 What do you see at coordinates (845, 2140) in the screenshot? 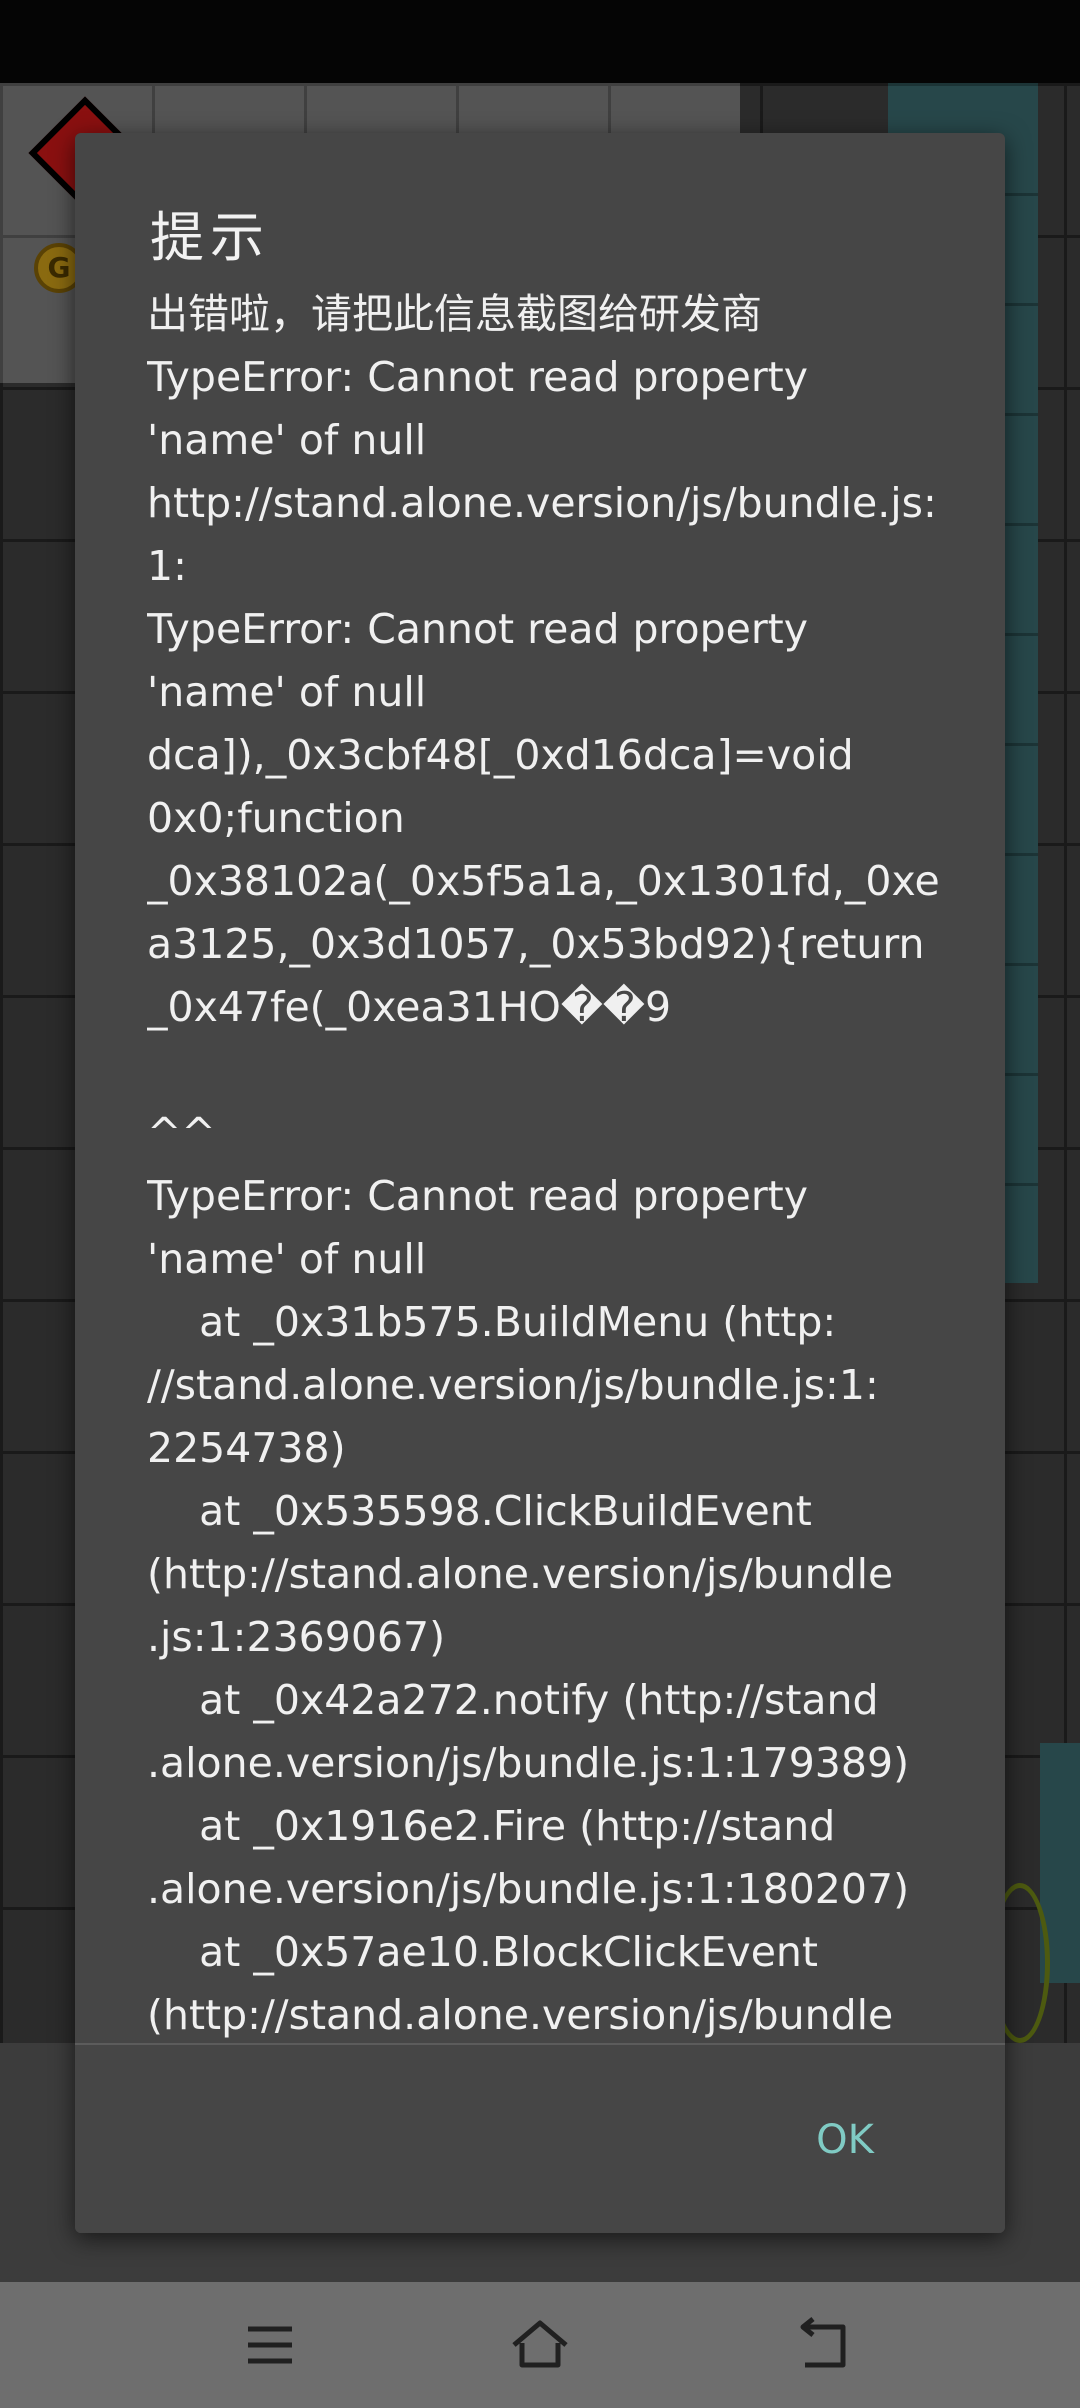
I see `ok-button: OK` at bounding box center [845, 2140].